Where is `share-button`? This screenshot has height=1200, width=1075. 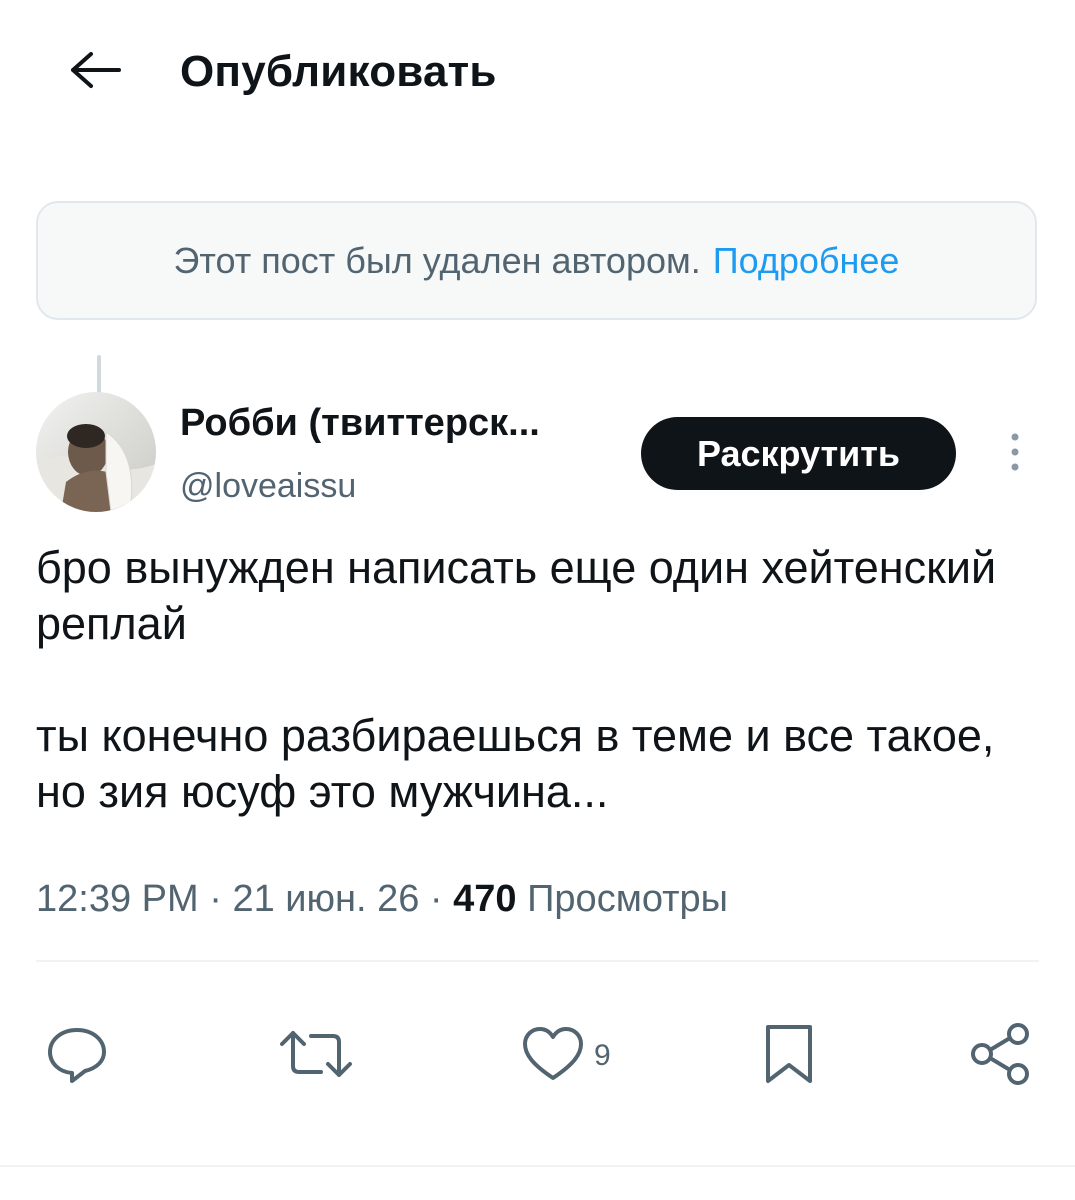
share-button is located at coordinates (1001, 1056).